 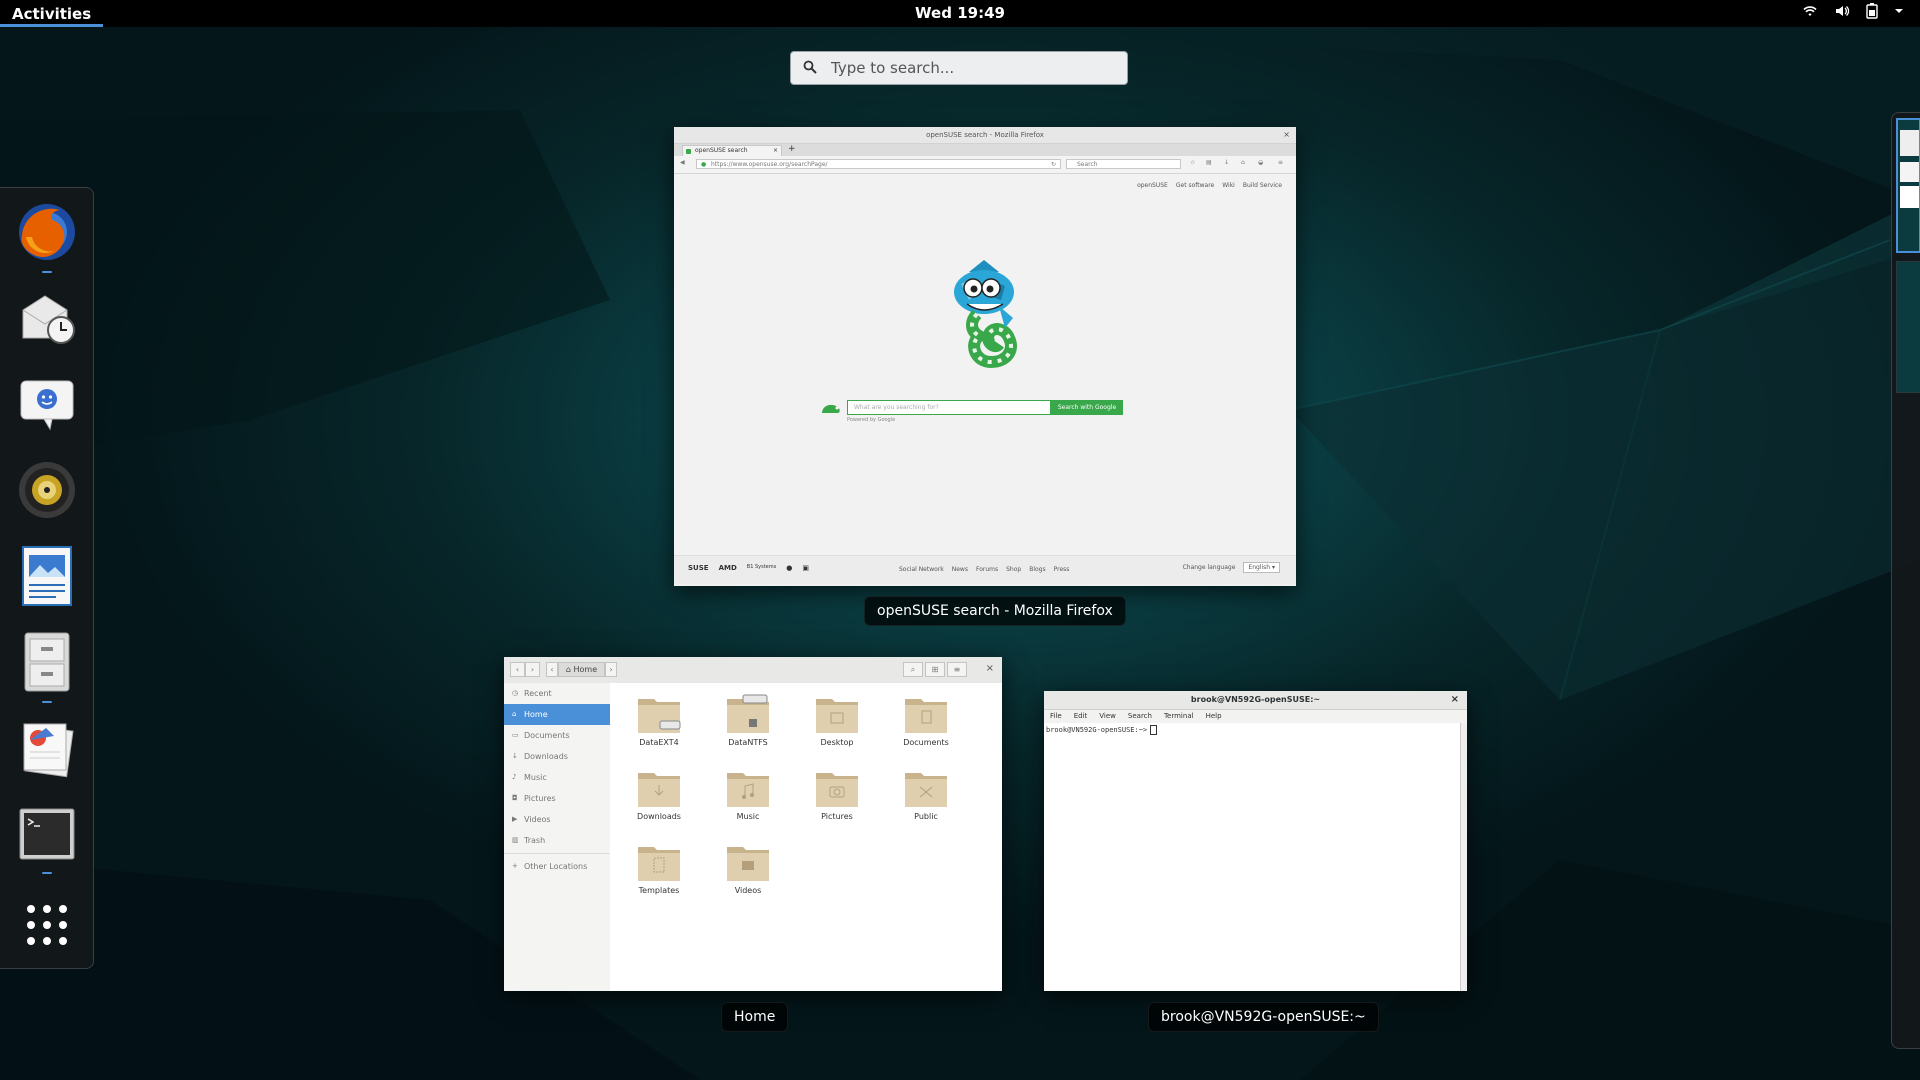 What do you see at coordinates (949, 407) in the screenshot?
I see `opensuse-query-input: What are you searching for?` at bounding box center [949, 407].